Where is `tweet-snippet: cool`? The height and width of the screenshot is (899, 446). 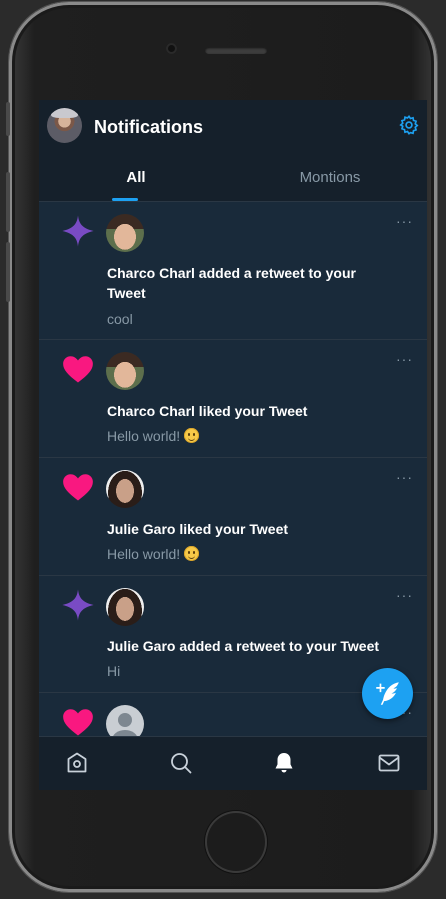
tweet-snippet: cool is located at coordinates (120, 319).